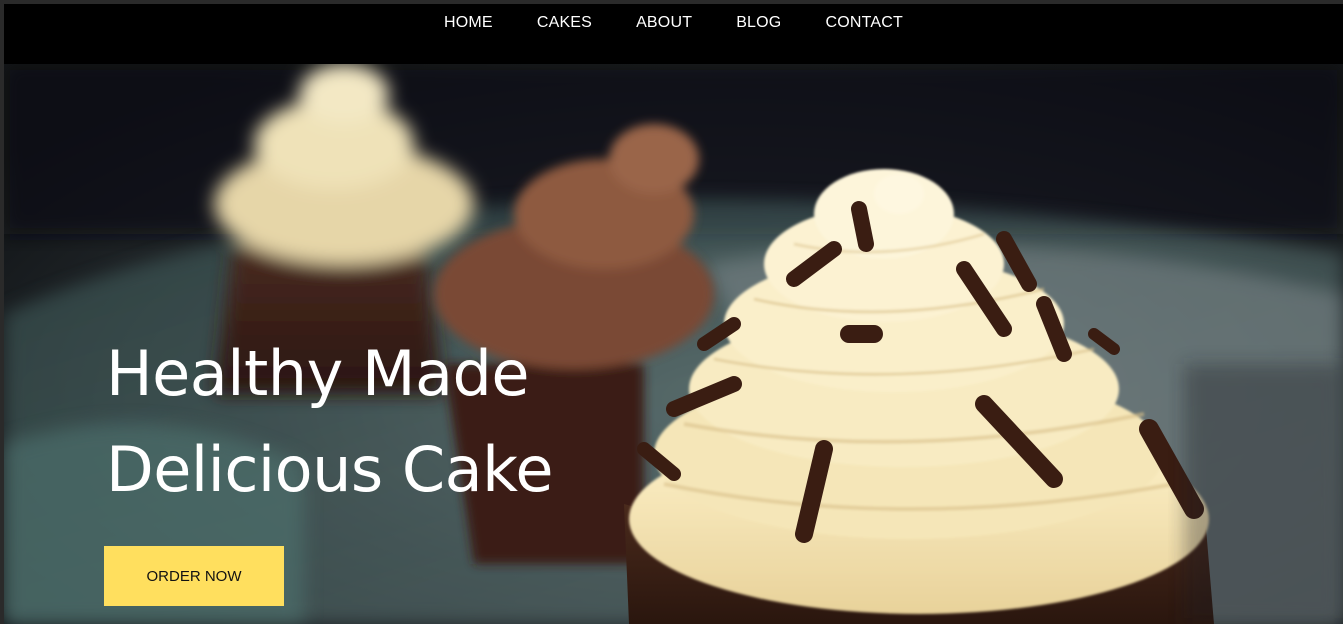  What do you see at coordinates (664, 23) in the screenshot?
I see `nav-item-about: ABOUT` at bounding box center [664, 23].